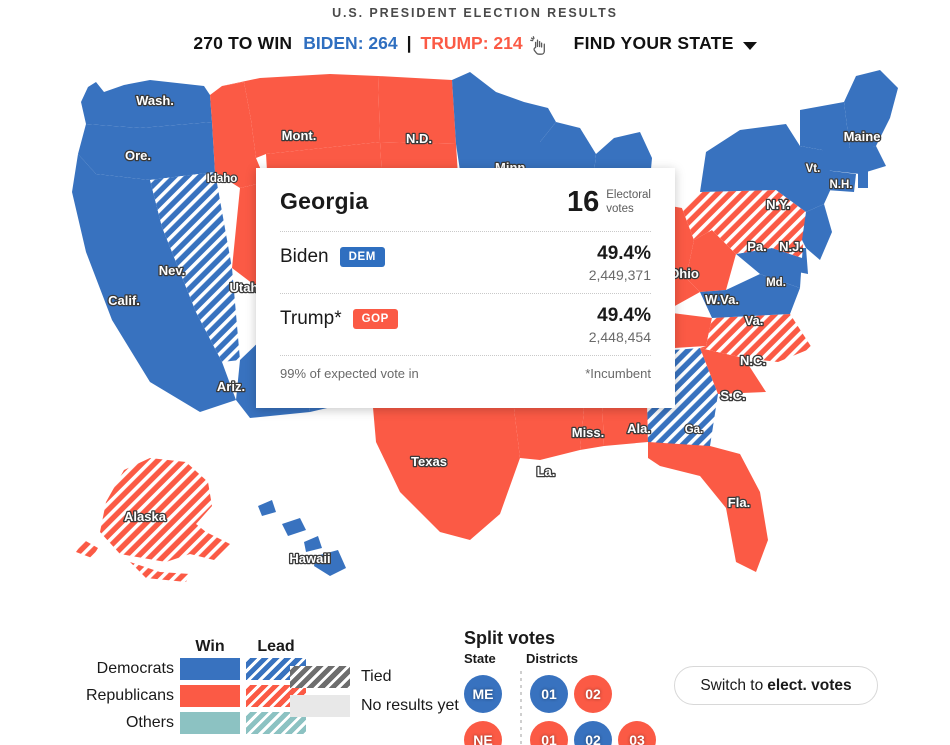 The width and height of the screenshot is (950, 745). I want to click on electoral-votes-label-line2: votes, so click(620, 208).